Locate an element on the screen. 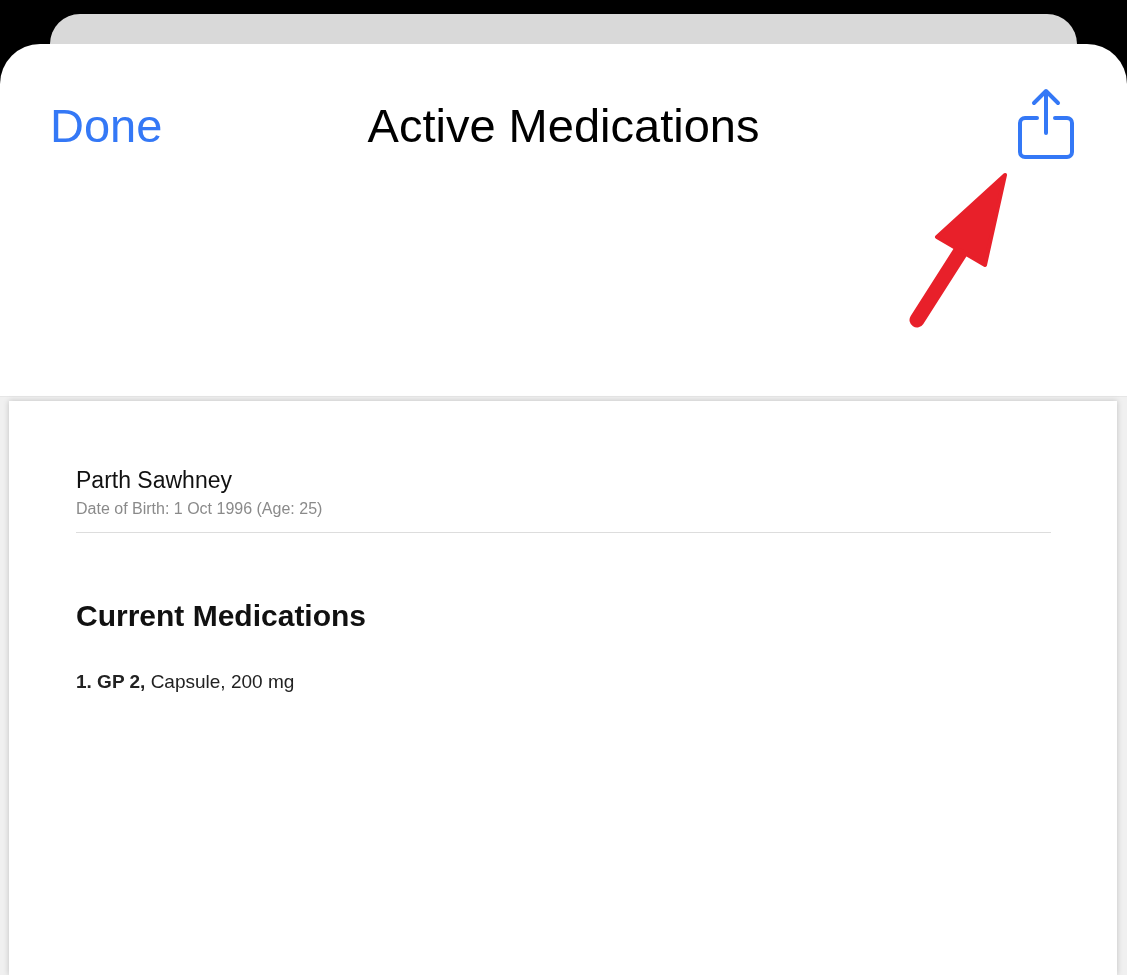  share-icon is located at coordinates (1046, 124).